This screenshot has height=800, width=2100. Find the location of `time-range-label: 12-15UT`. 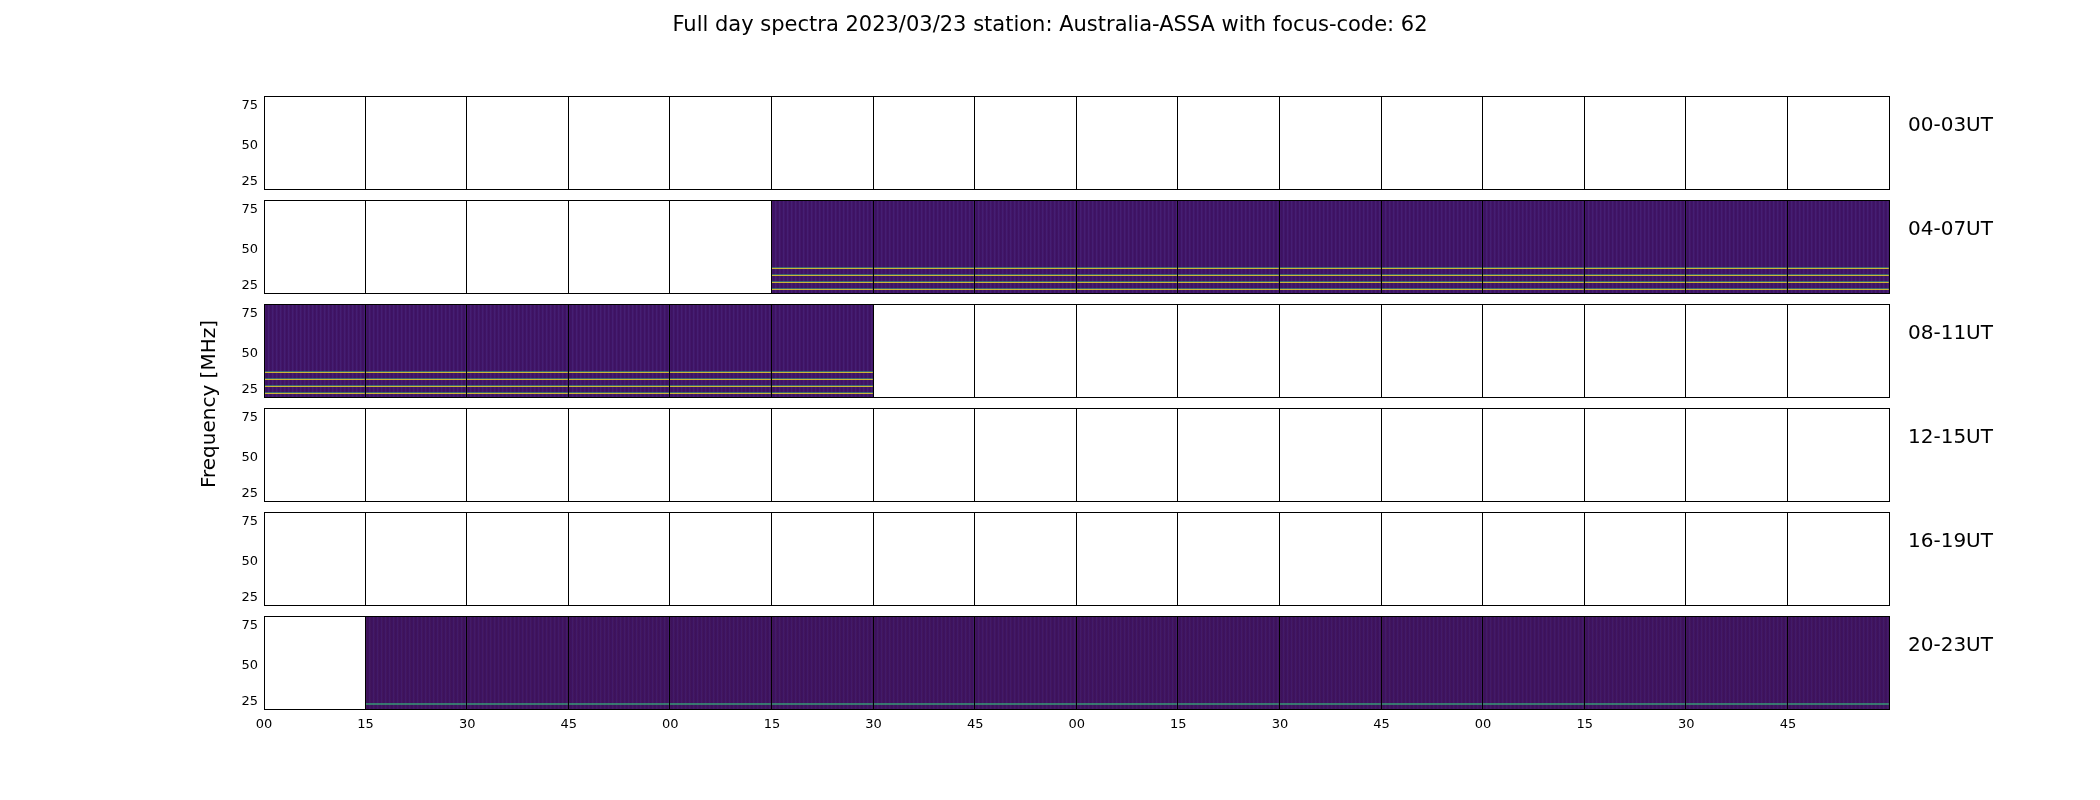

time-range-label: 12-15UT is located at coordinates (1950, 436).